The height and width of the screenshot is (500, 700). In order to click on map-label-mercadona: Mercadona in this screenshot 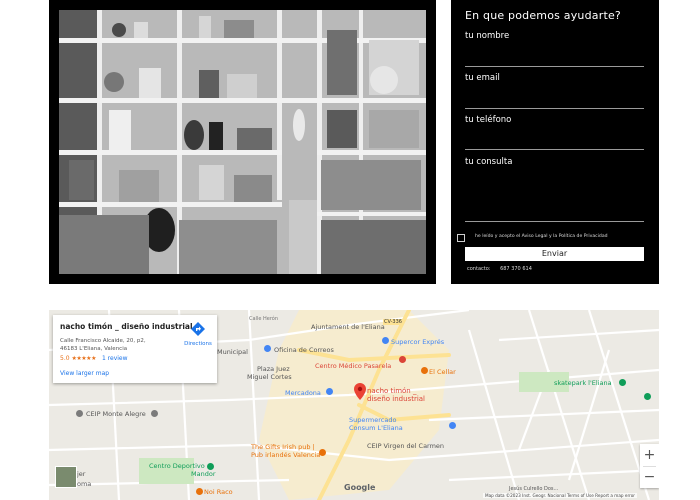, I will do `click(303, 393)`.